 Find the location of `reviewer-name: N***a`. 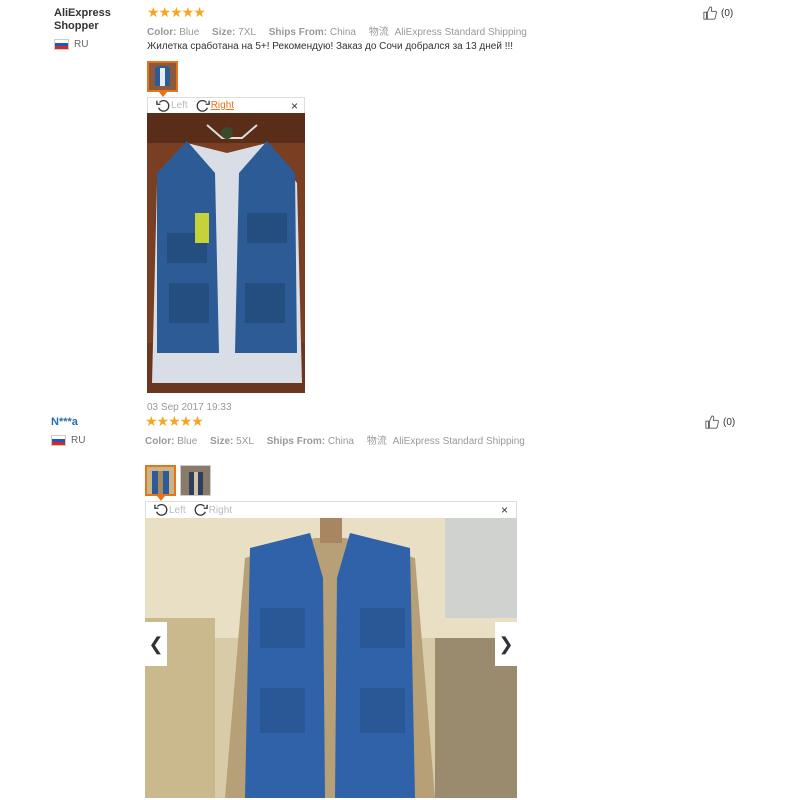

reviewer-name: N***a is located at coordinates (64, 422).